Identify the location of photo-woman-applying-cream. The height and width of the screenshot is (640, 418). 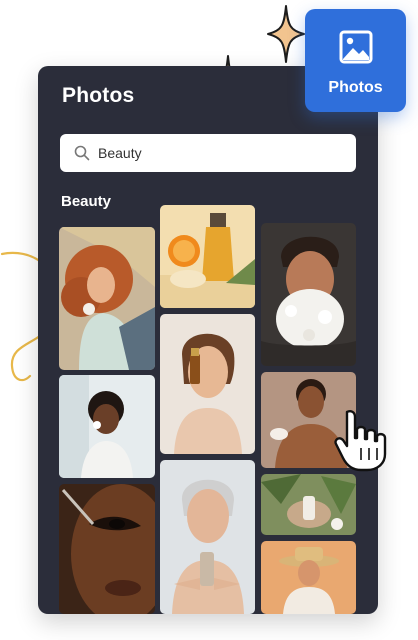
(107, 426).